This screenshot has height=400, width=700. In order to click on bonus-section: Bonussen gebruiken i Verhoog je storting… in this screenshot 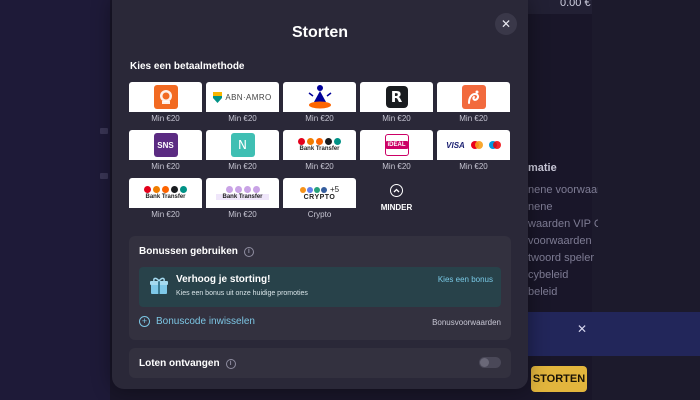, I will do `click(320, 288)`.